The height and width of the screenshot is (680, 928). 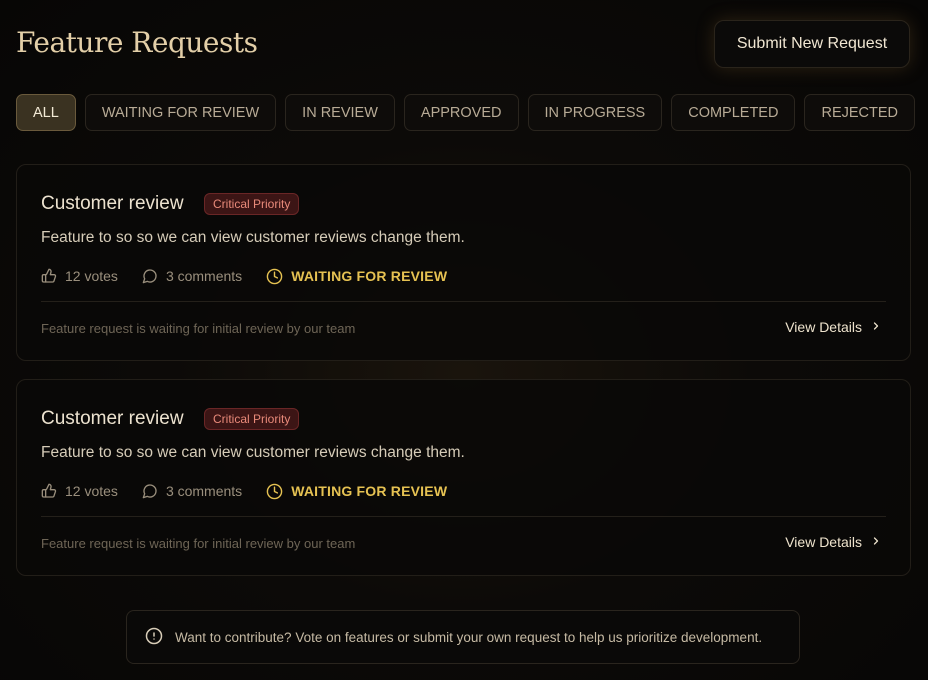 I want to click on tab-all: ALL, so click(x=46, y=112).